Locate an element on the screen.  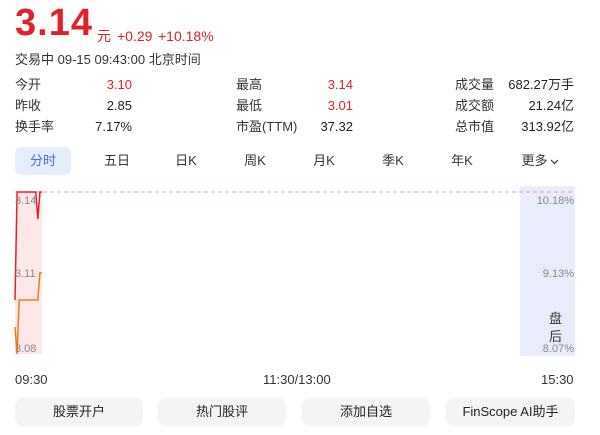
price-unit: 元 is located at coordinates (104, 36).